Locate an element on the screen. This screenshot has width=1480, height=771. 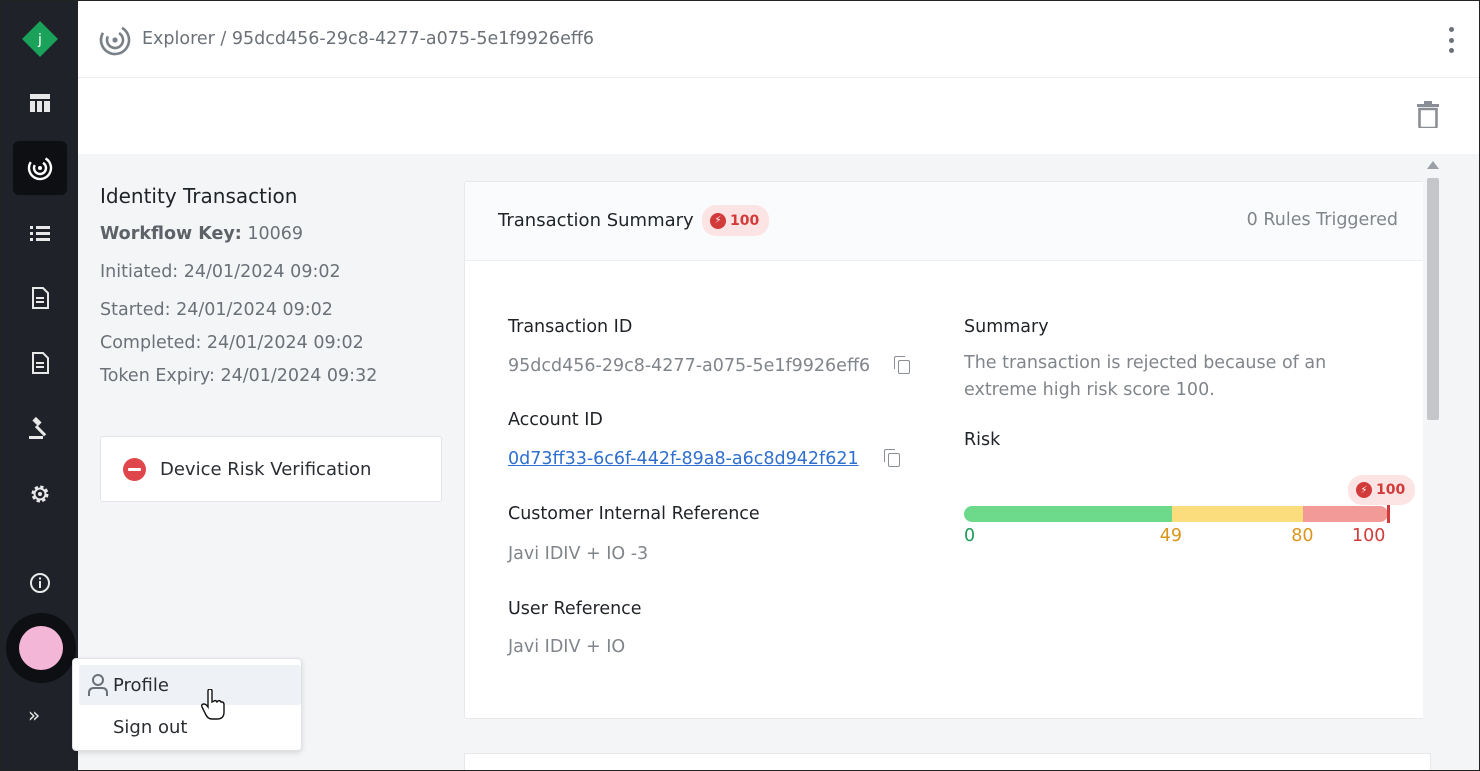
user-avatar-button is located at coordinates (41, 648).